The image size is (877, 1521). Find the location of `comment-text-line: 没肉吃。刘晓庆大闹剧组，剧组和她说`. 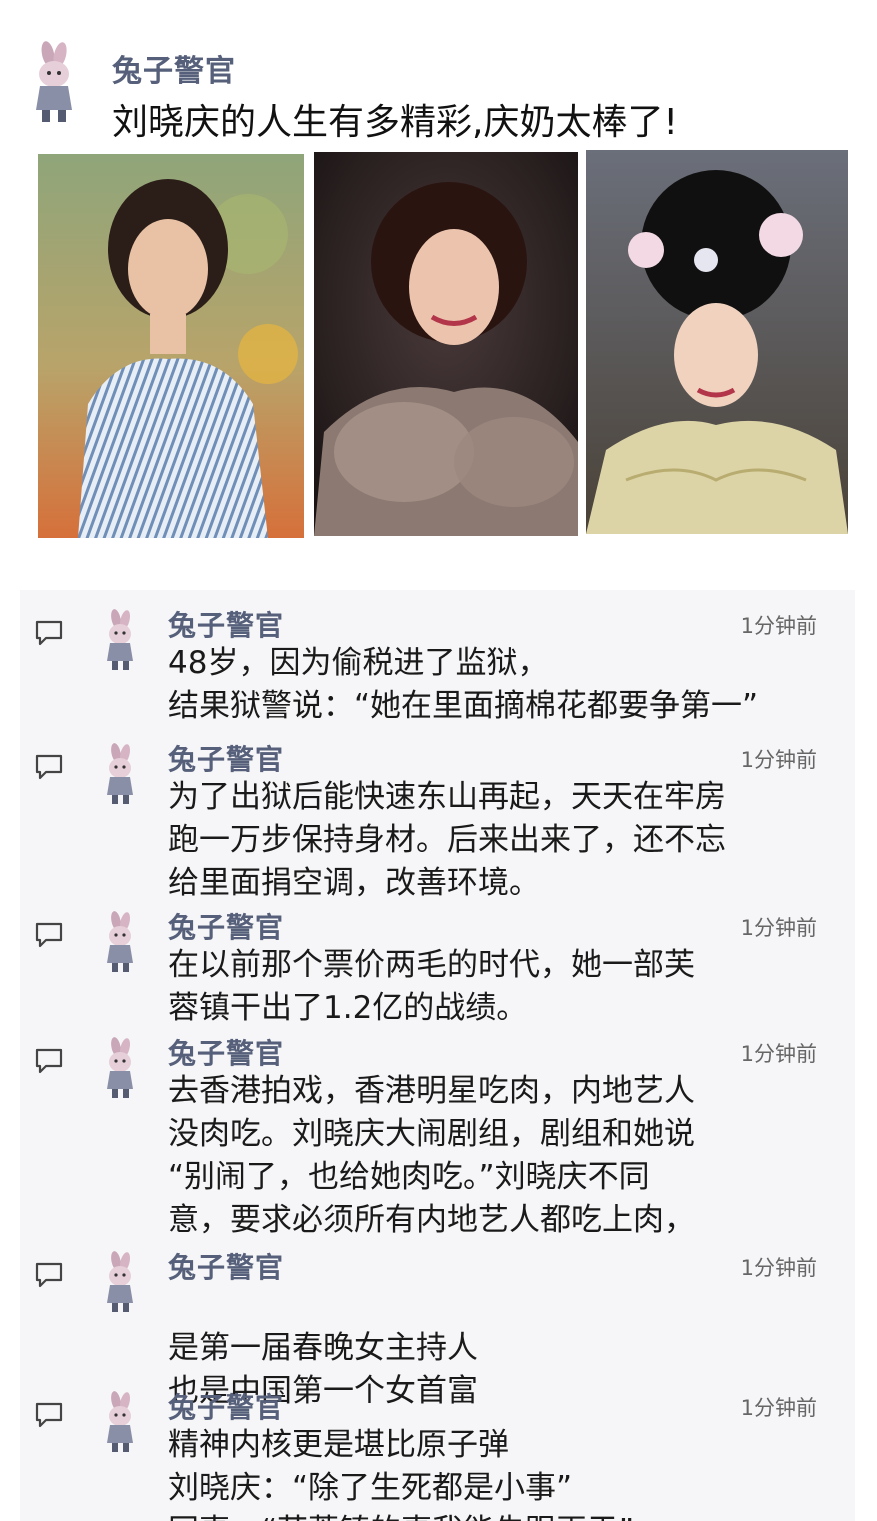

comment-text-line: 没肉吃。刘晓庆大闹剧组，剧组和她说 is located at coordinates (431, 1134).